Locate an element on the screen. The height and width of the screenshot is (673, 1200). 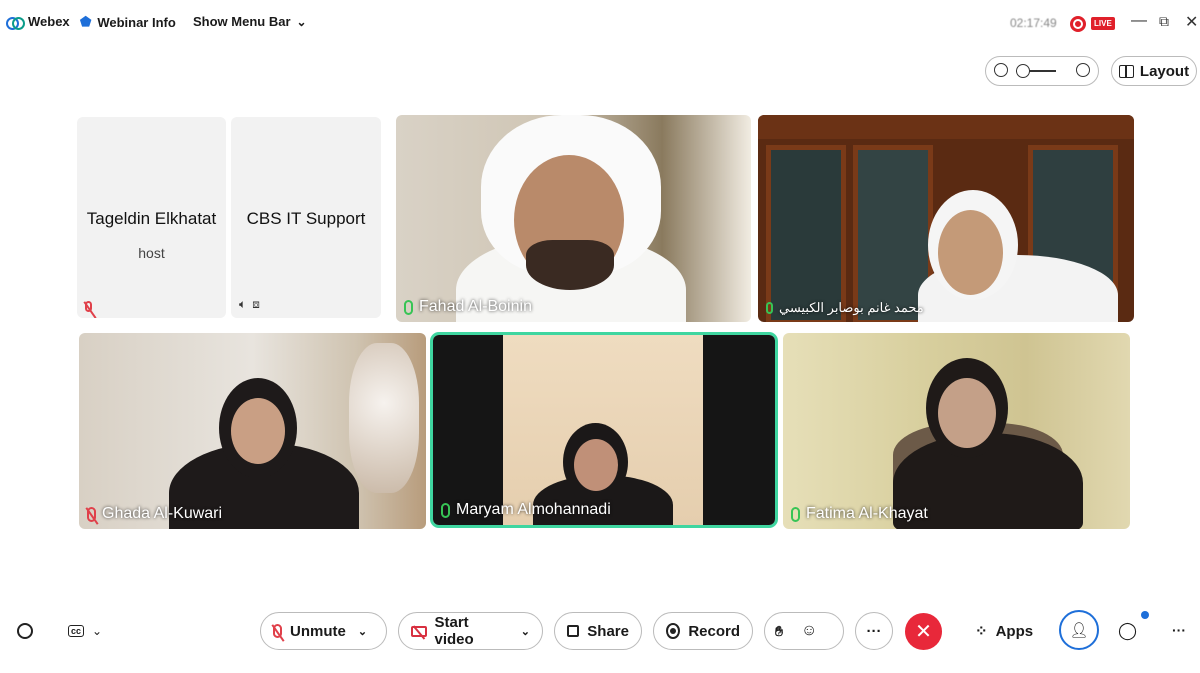
close-window-button: ✕ is located at coordinates (1191, 22).